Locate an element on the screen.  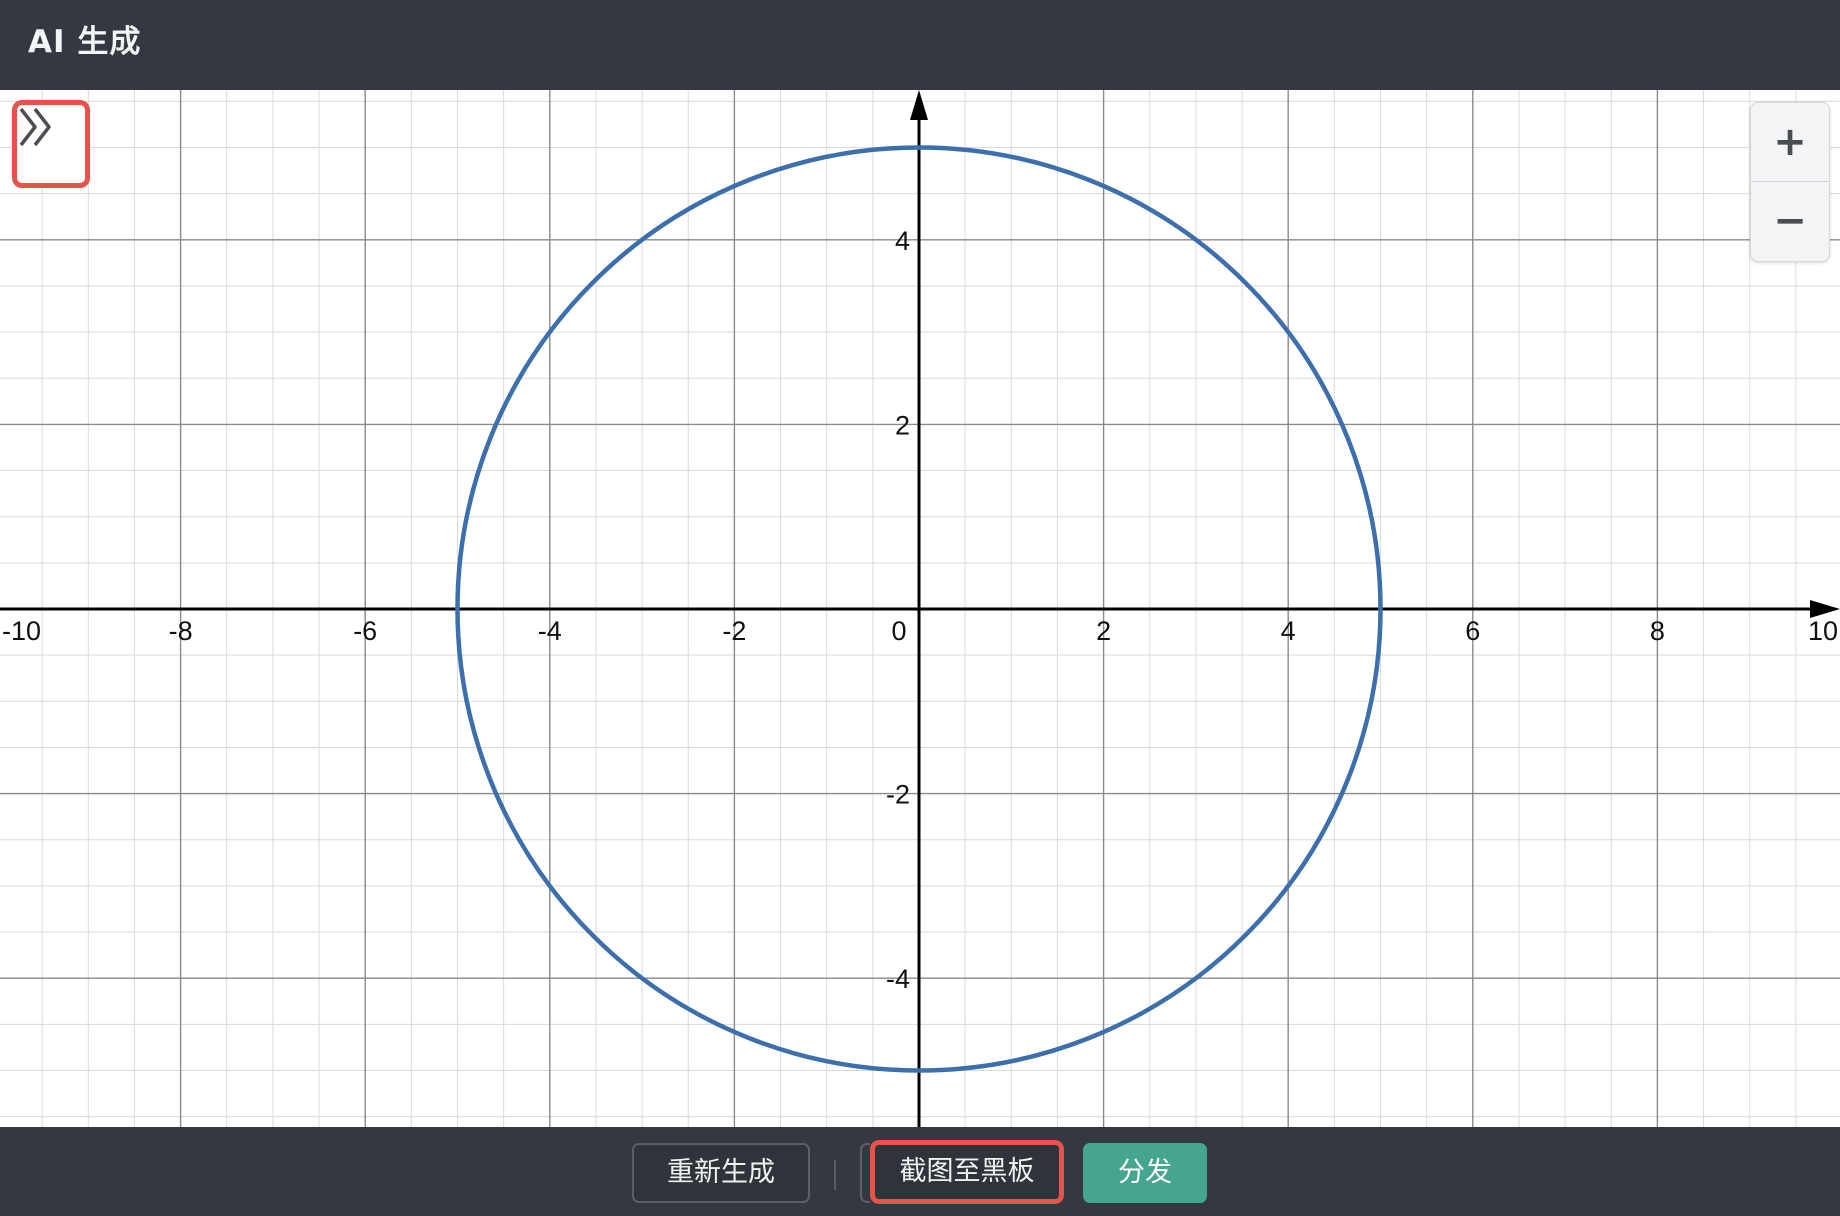
x-tick-label: 4 is located at coordinates (1288, 631).